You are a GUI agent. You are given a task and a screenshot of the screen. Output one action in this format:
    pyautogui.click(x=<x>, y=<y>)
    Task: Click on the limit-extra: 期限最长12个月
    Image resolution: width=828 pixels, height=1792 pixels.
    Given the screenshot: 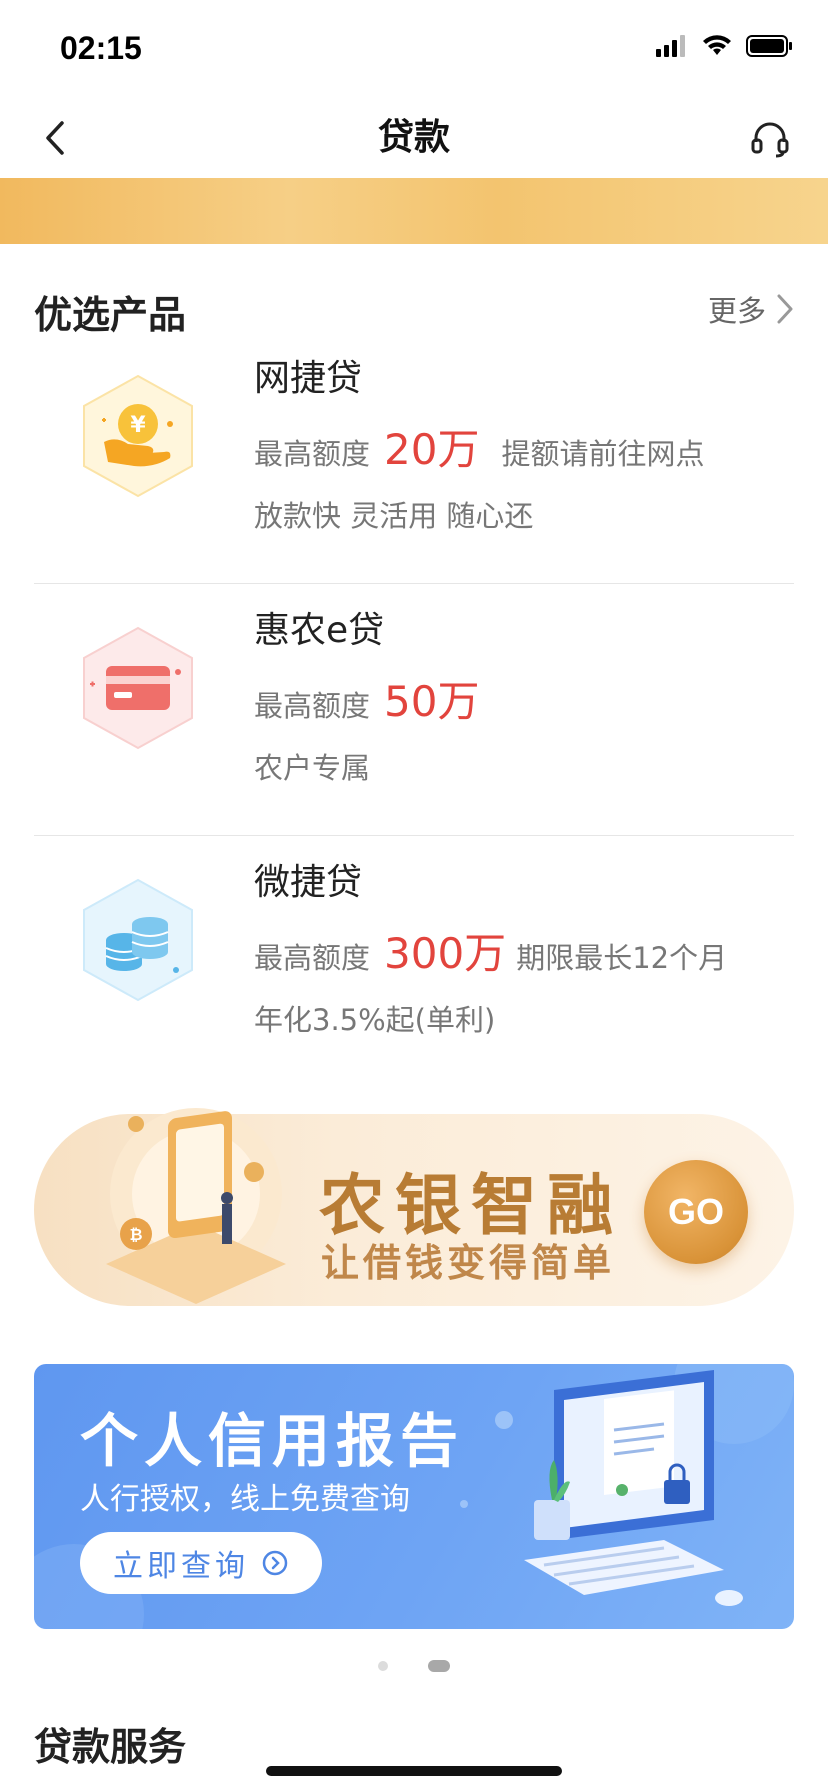 What is the action you would take?
    pyautogui.click(x=622, y=958)
    